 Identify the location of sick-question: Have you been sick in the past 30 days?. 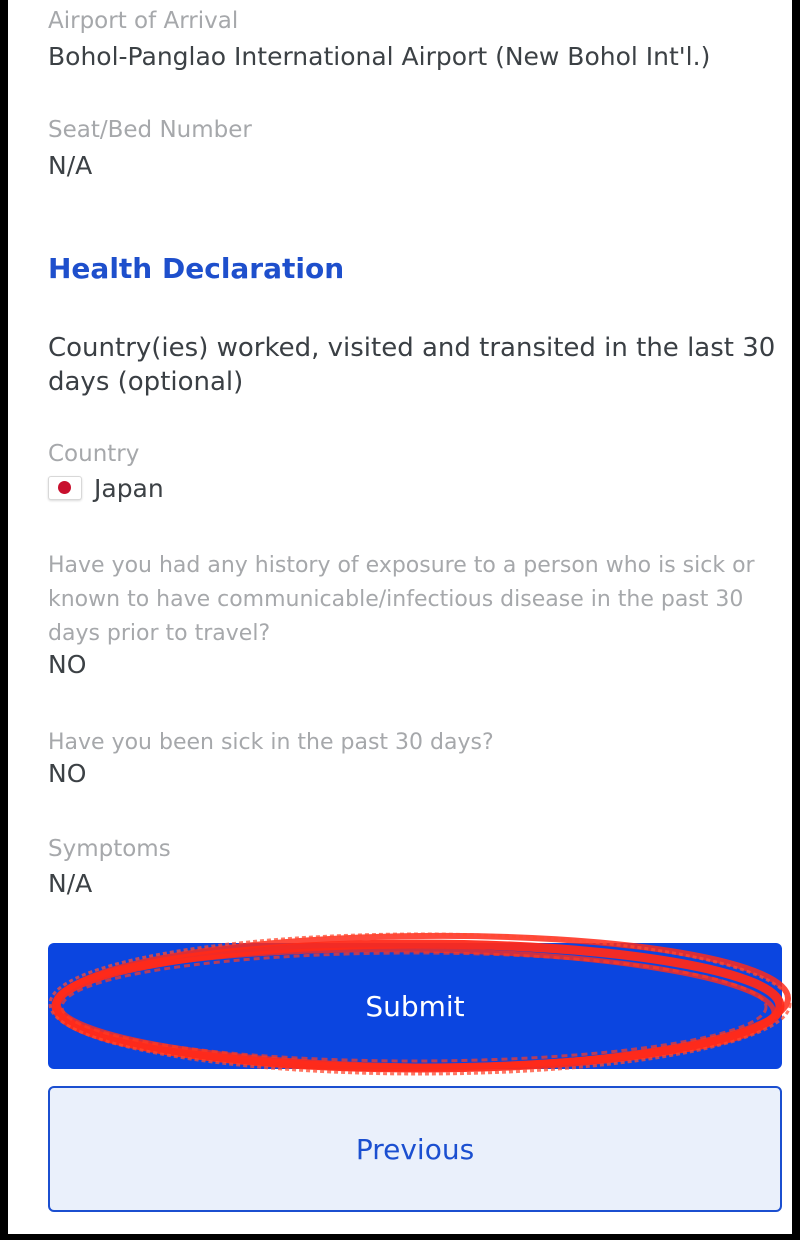
(271, 742).